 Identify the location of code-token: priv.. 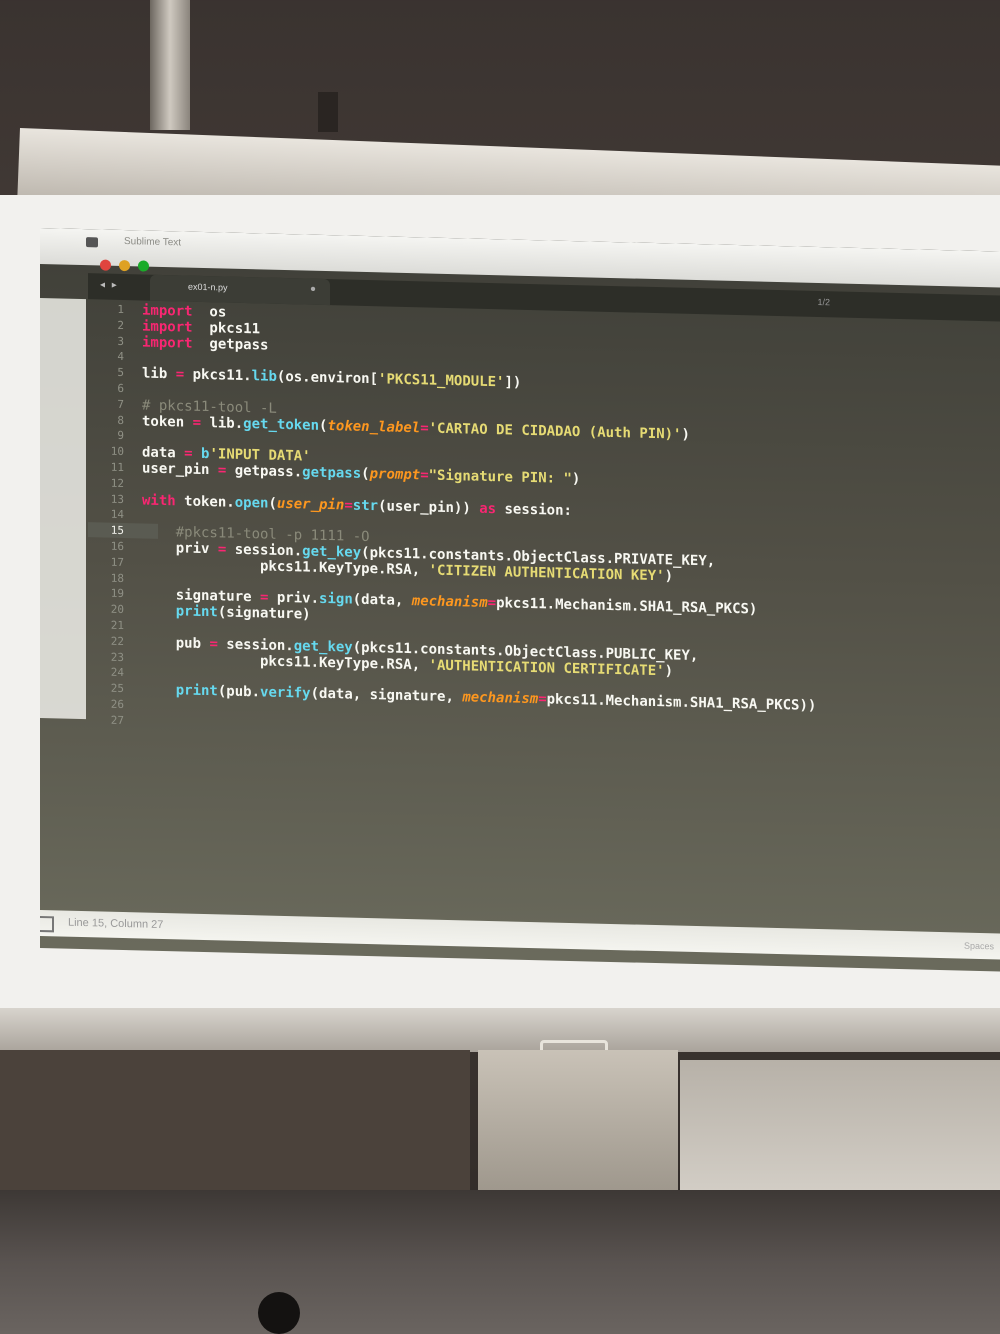
(294, 598).